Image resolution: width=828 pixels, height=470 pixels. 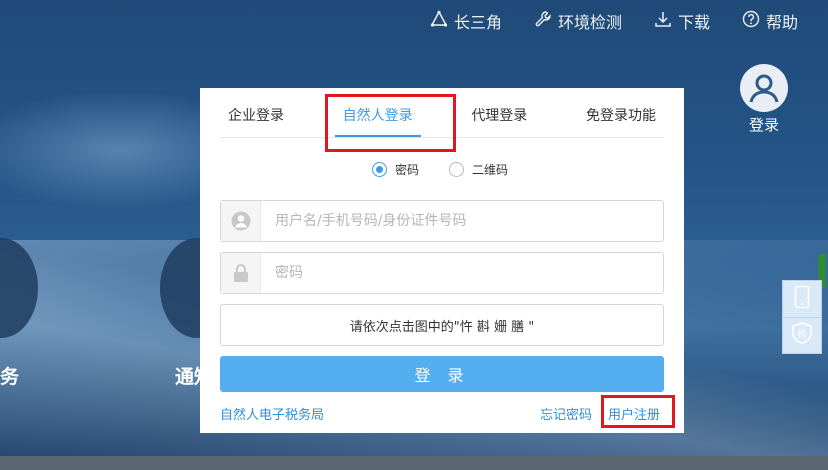 I want to click on nav-item-label: 帮助, so click(x=781, y=22).